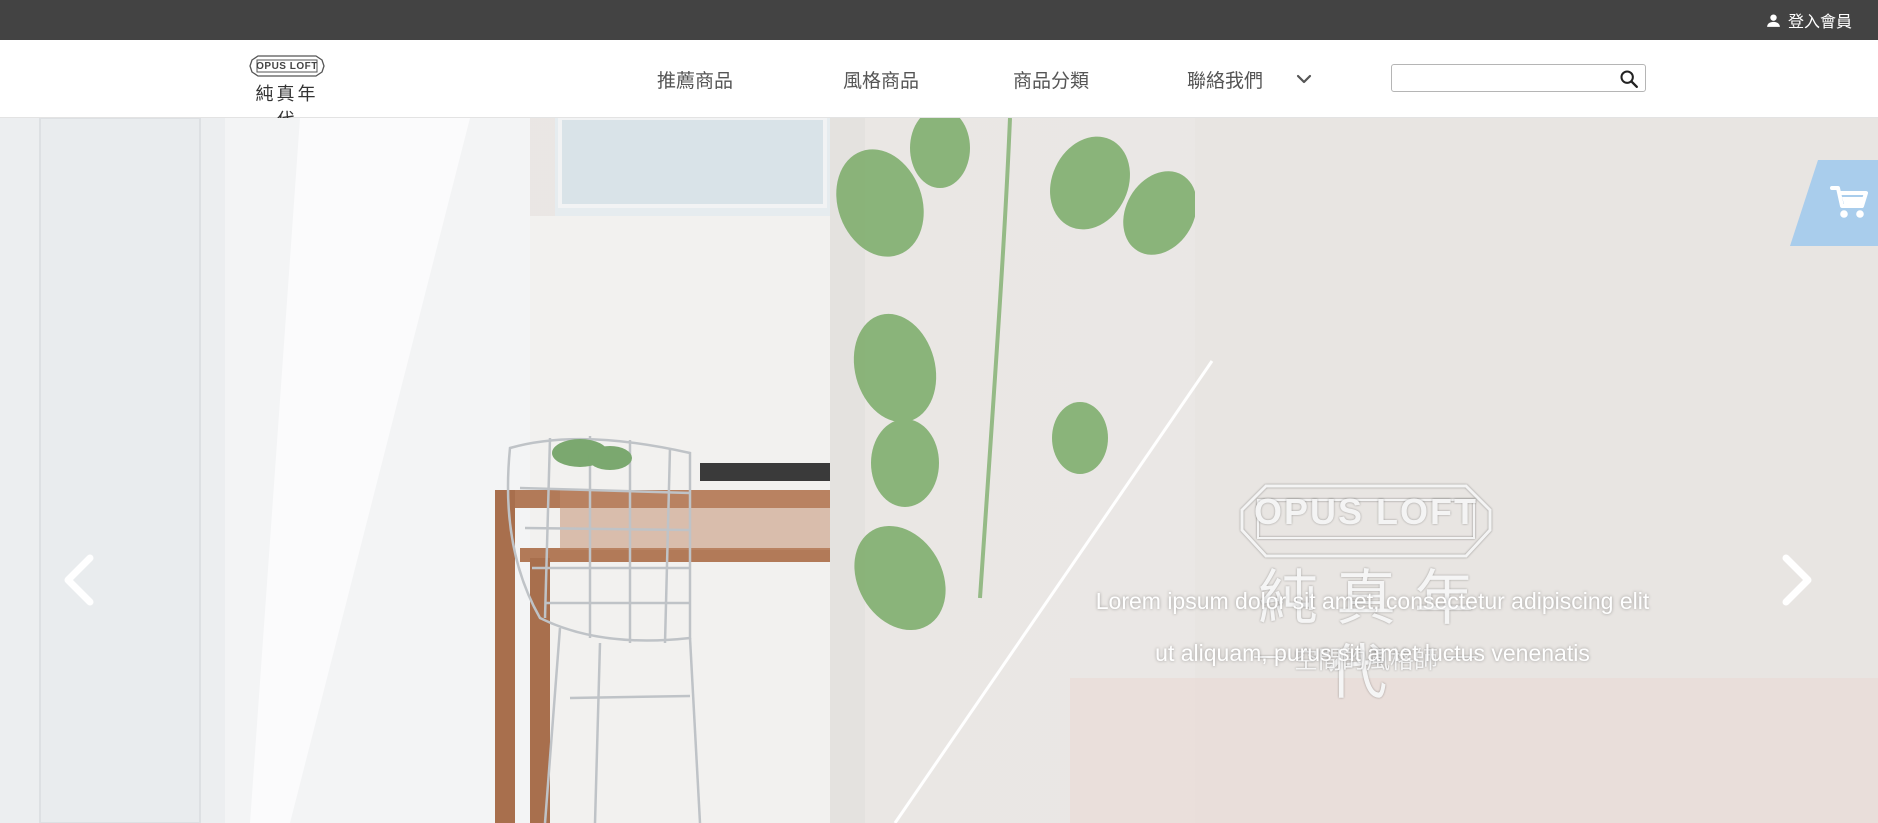  Describe the element at coordinates (1773, 20) in the screenshot. I see `person-icon` at that location.